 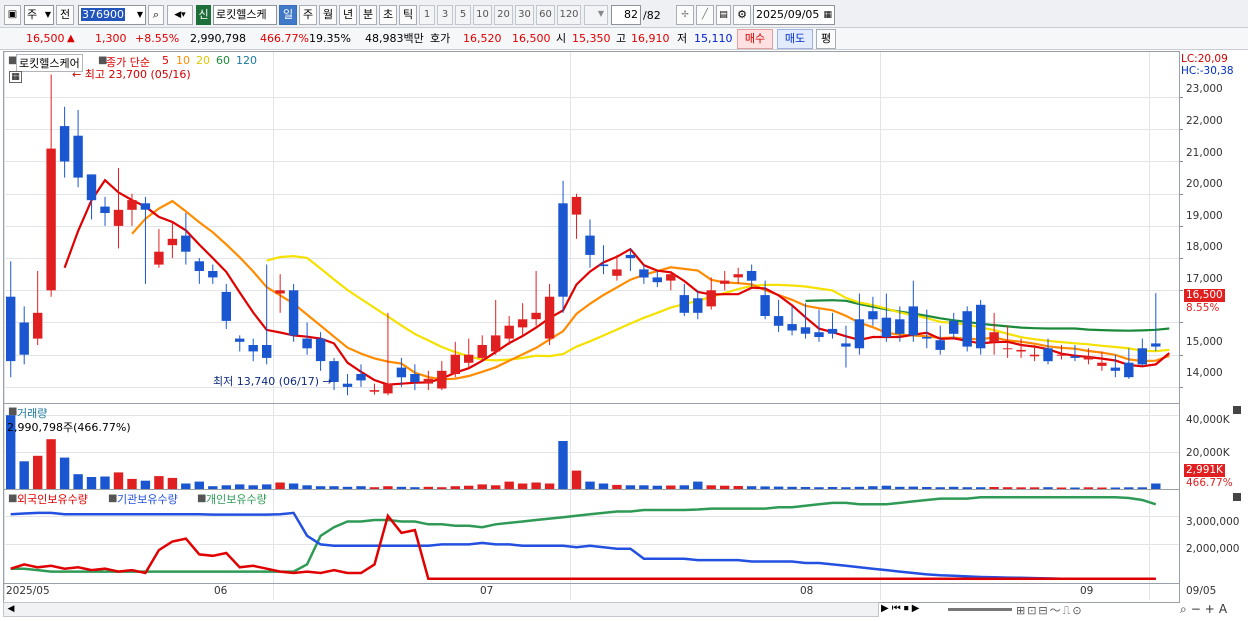 I want to click on holding-lines, so click(x=583, y=537).